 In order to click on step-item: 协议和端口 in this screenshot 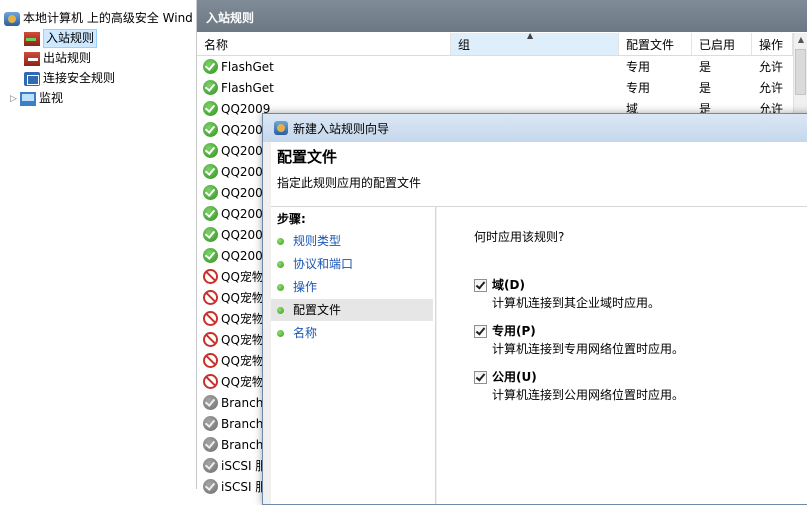, I will do `click(352, 264)`.